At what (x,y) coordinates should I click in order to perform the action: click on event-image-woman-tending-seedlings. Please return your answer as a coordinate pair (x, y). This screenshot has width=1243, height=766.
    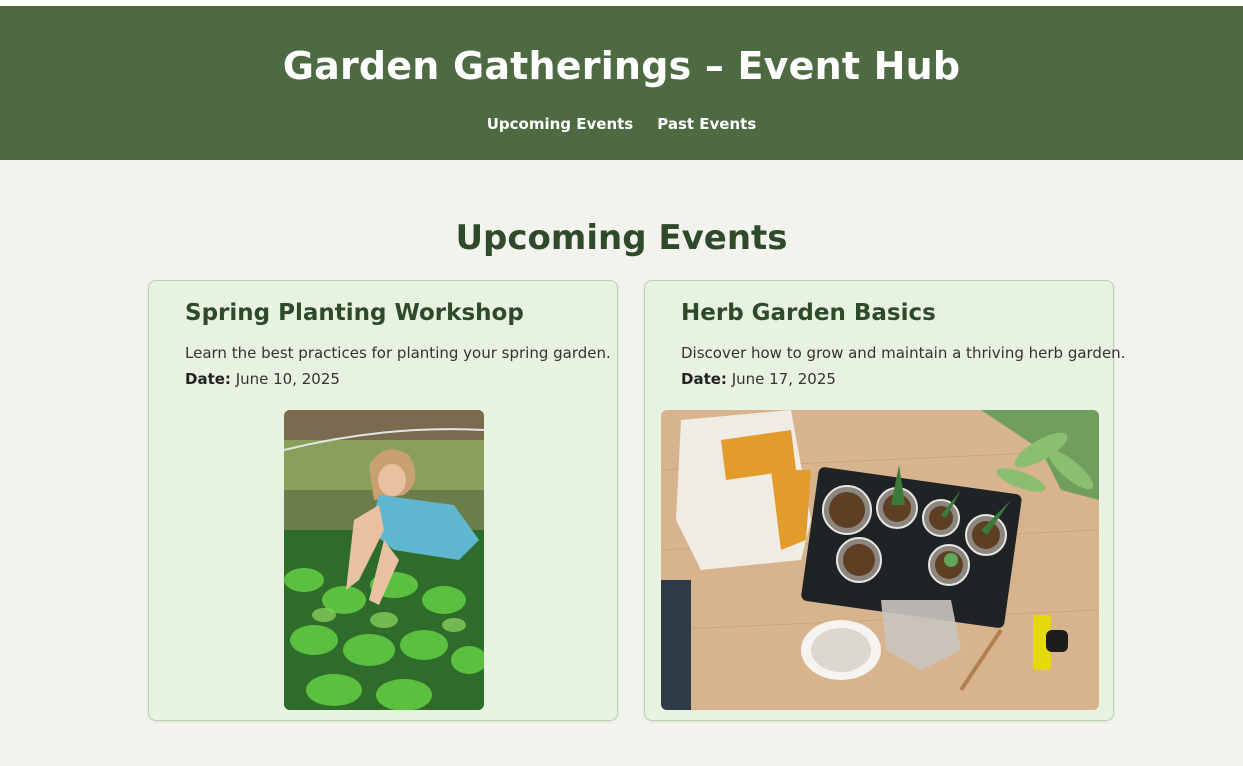
    Looking at the image, I should click on (384, 560).